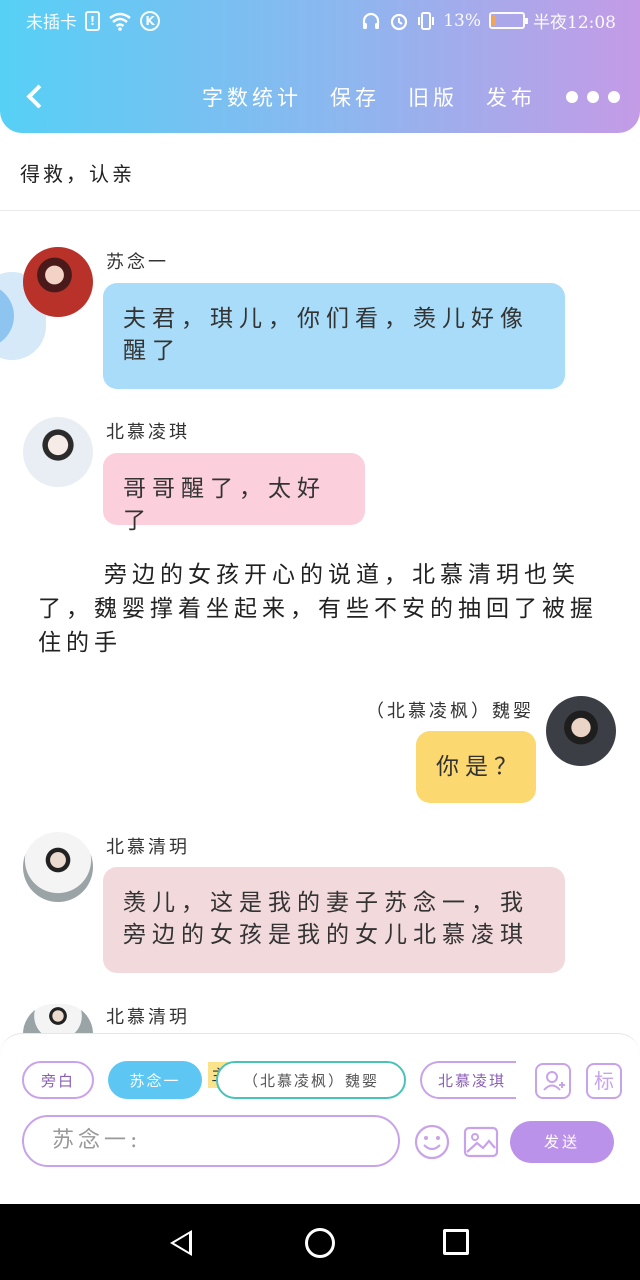 This screenshot has width=640, height=1280. I want to click on old-version-button: 旧版, so click(433, 97).